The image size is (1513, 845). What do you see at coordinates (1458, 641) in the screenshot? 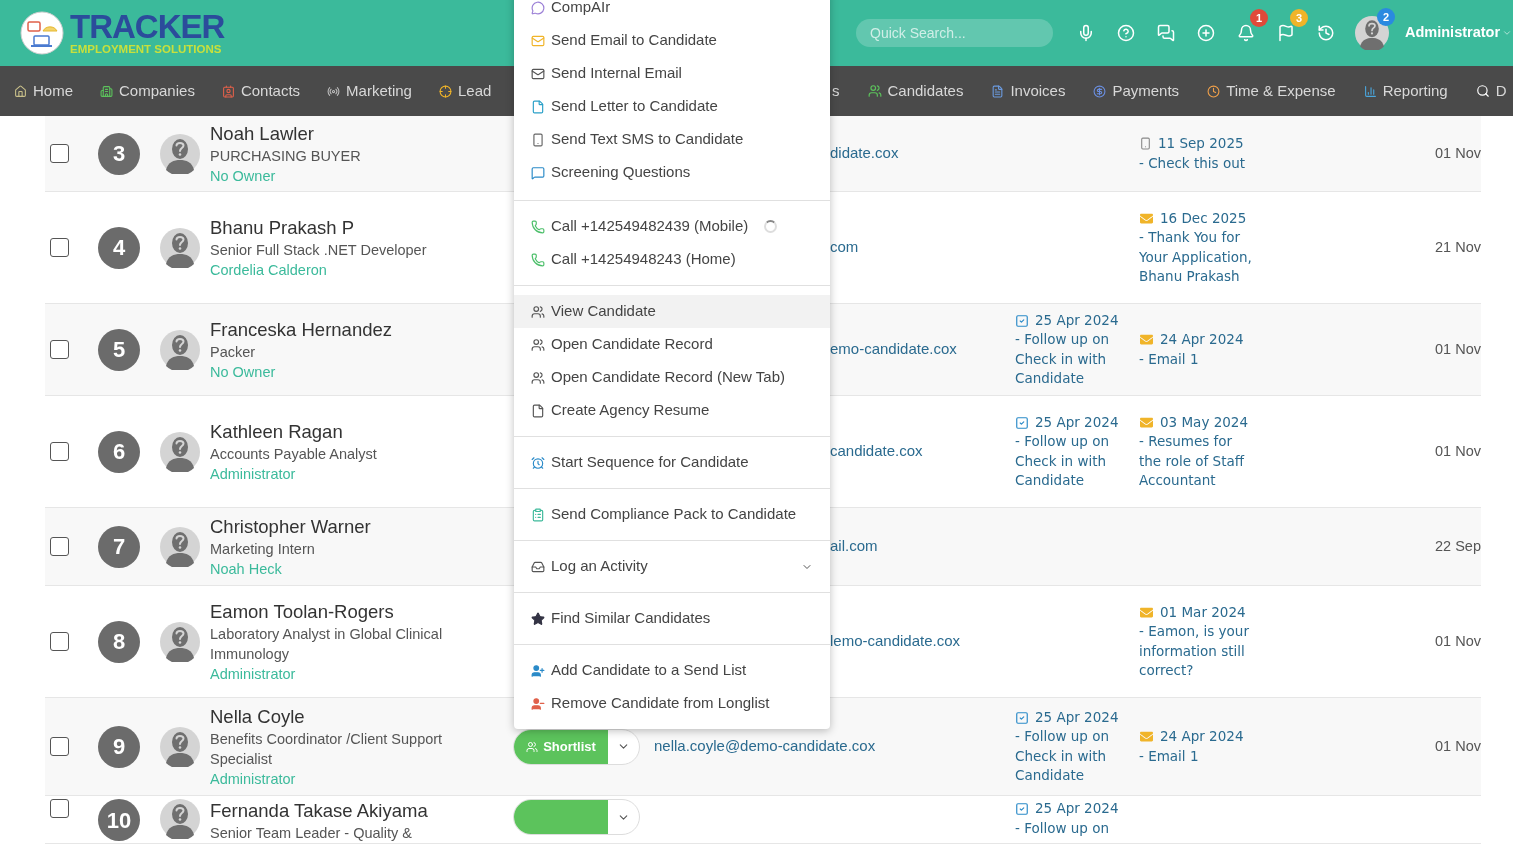
I see `date-text: 01 Nov` at bounding box center [1458, 641].